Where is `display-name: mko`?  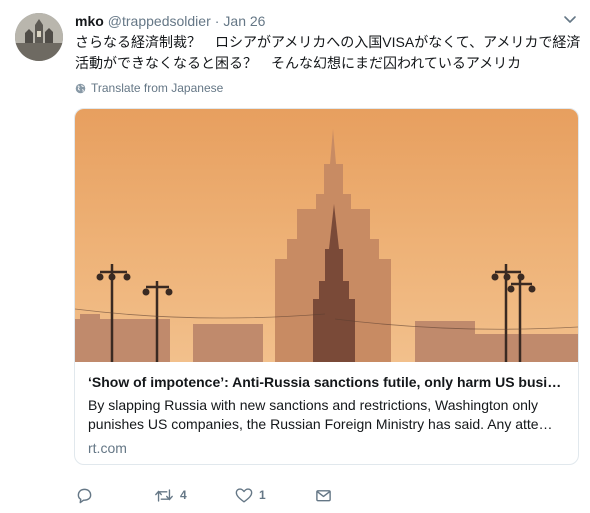
display-name: mko is located at coordinates (89, 21).